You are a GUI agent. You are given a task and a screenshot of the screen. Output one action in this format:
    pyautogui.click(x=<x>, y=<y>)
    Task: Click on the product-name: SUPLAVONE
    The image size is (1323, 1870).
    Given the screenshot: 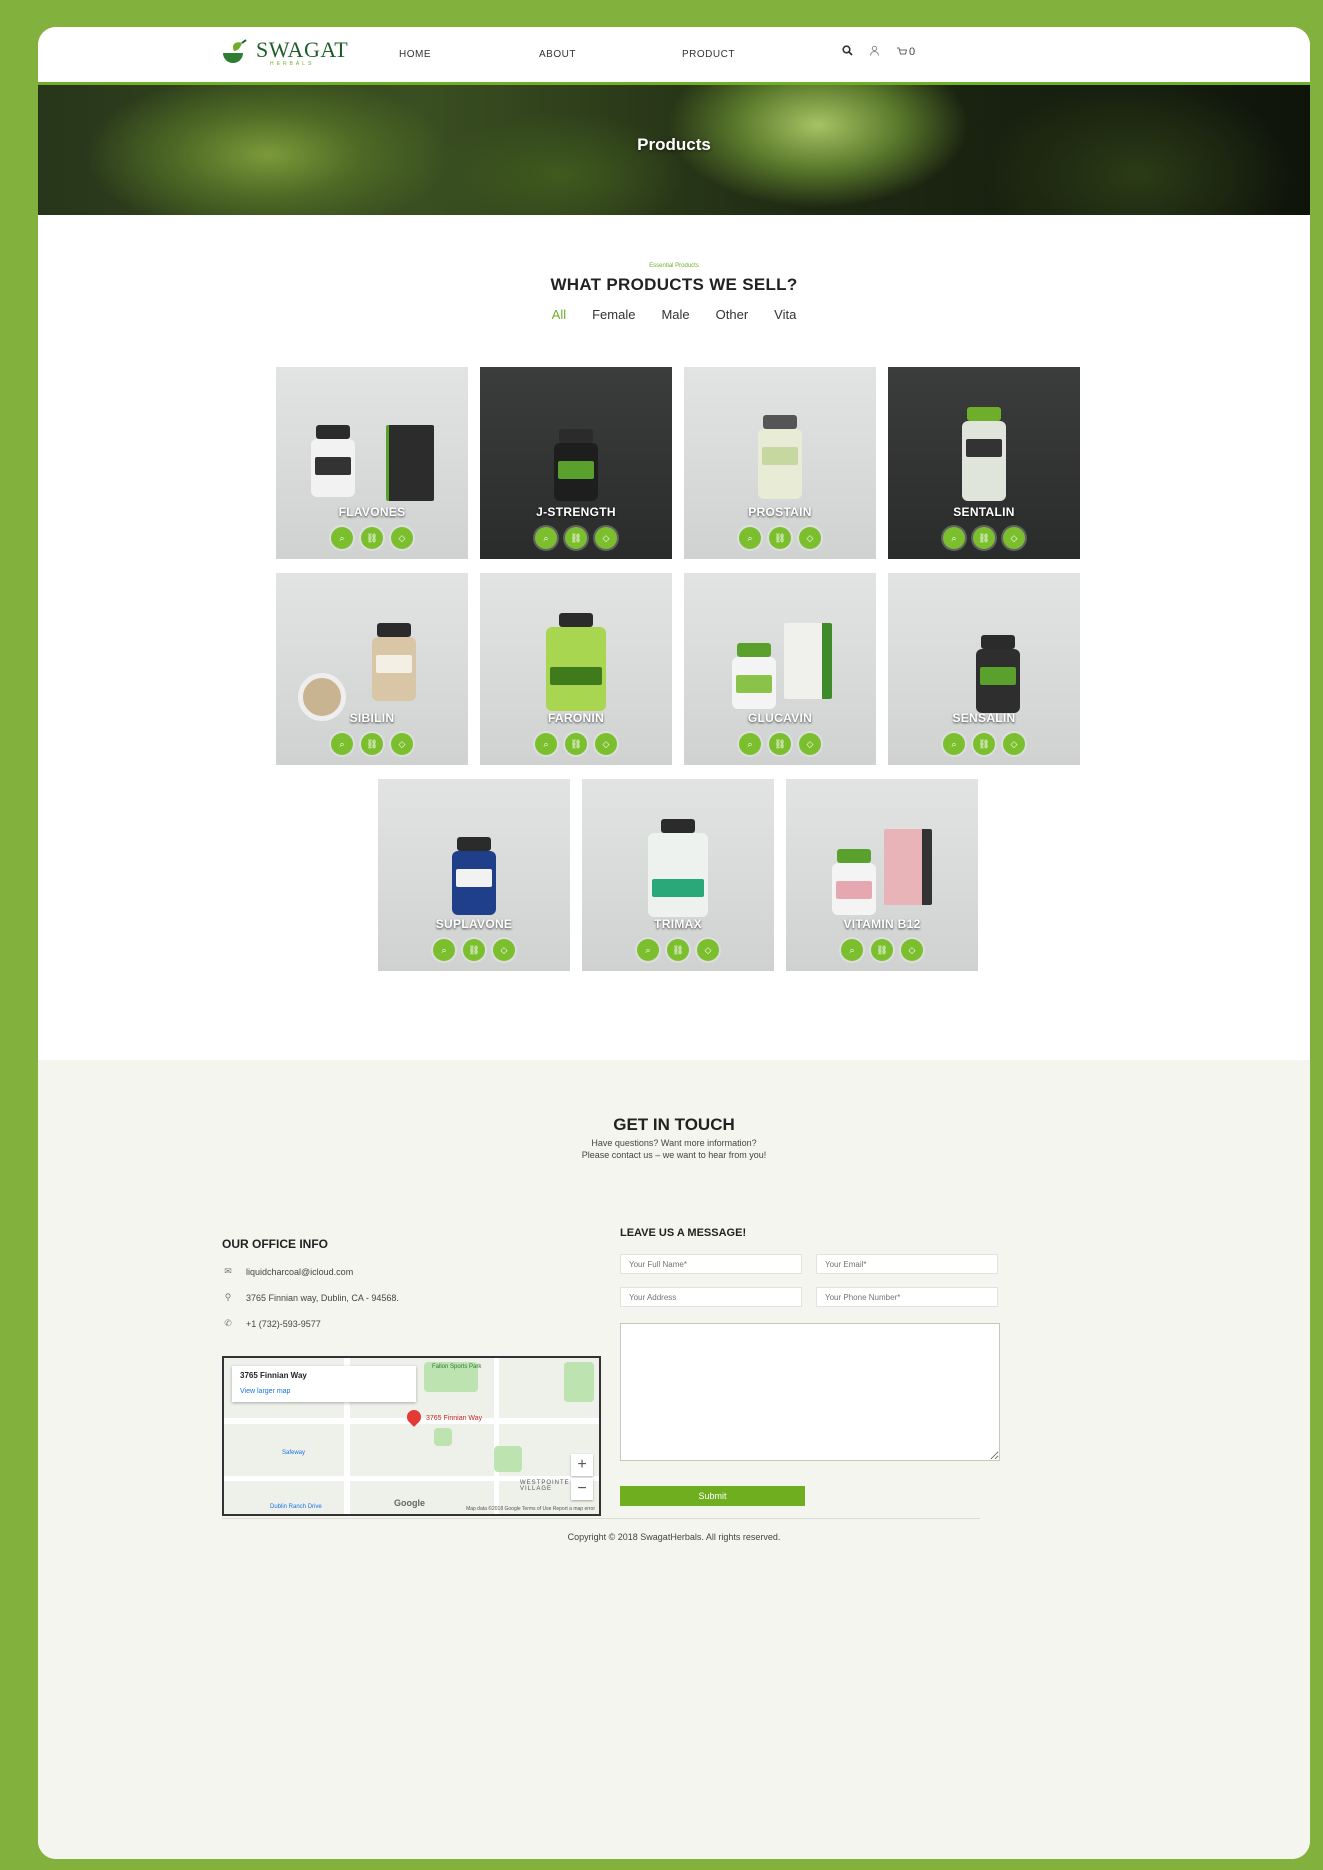 What is the action you would take?
    pyautogui.click(x=474, y=924)
    